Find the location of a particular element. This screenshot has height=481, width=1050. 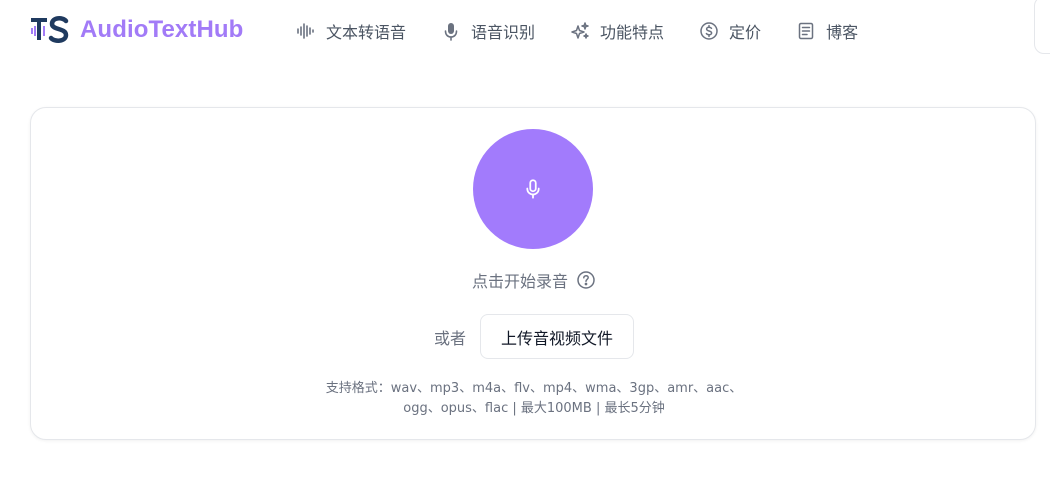

nav-item-blog: 博客 is located at coordinates (827, 31).